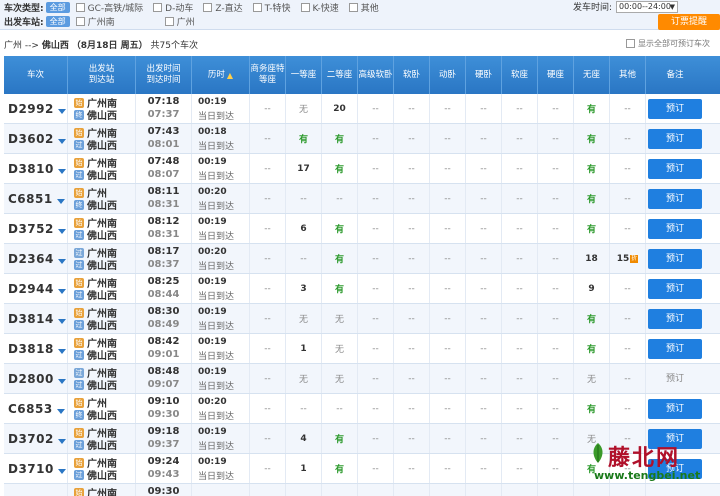 This screenshot has height=496, width=720. I want to click on route-date: （8月18日 周五）, so click(109, 46).